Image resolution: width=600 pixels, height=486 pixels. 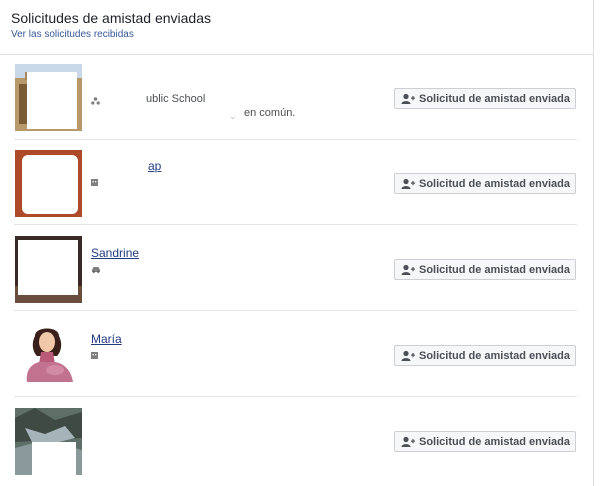 What do you see at coordinates (593, 243) in the screenshot?
I see `panel-right-border` at bounding box center [593, 243].